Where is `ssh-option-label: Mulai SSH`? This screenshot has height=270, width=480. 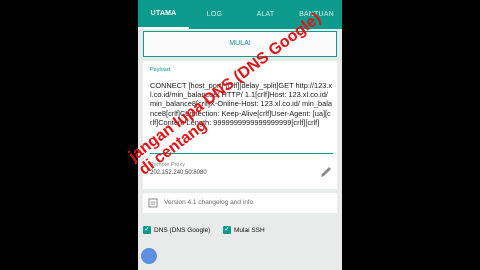 ssh-option-label: Mulai SSH is located at coordinates (249, 230).